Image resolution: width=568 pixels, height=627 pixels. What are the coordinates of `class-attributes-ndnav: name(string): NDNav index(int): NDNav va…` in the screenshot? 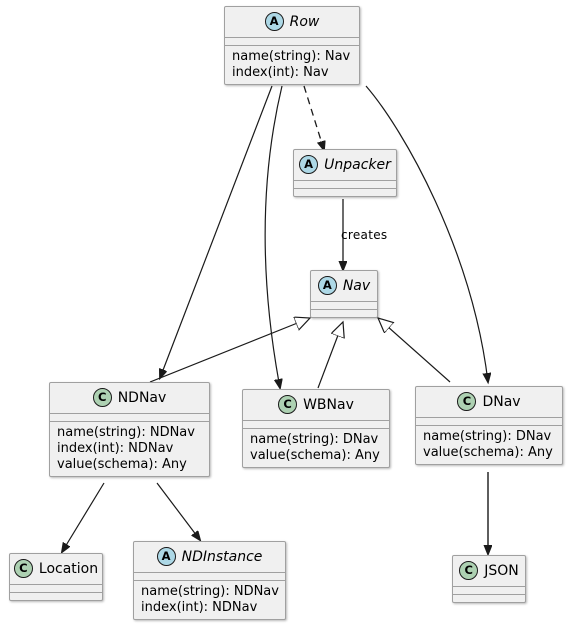 It's located at (129, 449).